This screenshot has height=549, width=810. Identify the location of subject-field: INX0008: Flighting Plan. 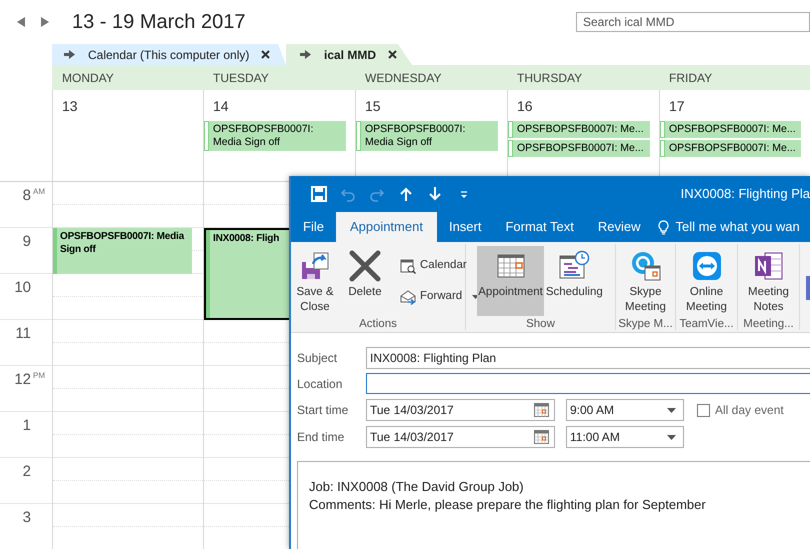
(588, 358).